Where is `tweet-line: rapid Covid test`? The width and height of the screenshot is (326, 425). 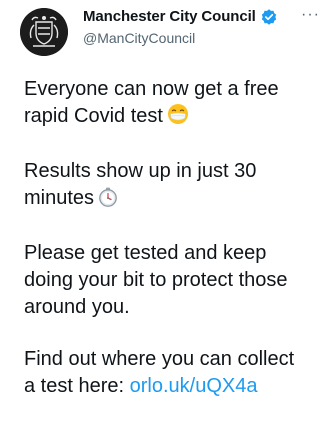
tweet-line: rapid Covid test is located at coordinates (175, 118).